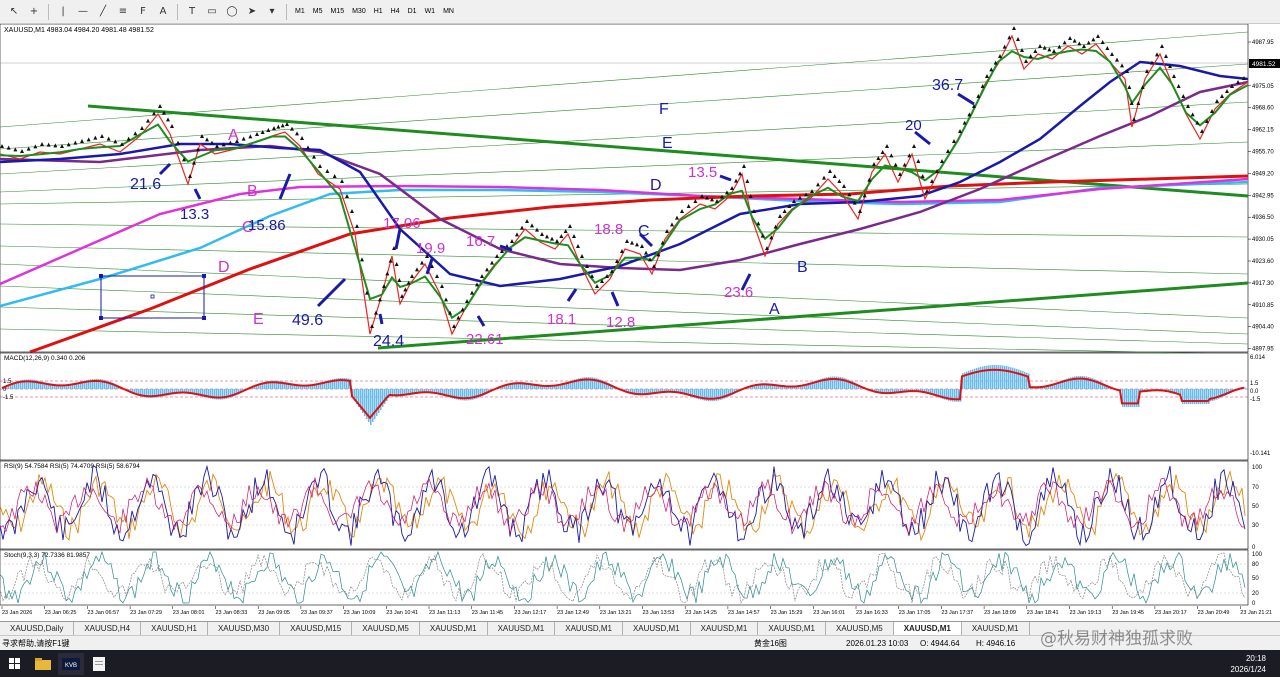  I want to click on macd-level-lower: -1.5, so click(8, 398).